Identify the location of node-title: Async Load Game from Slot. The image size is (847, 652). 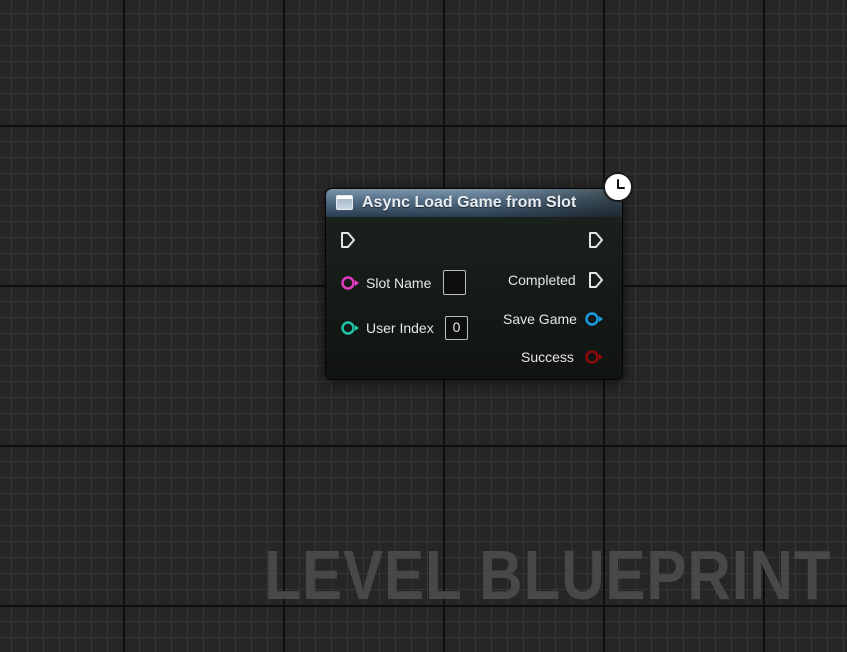
(469, 202).